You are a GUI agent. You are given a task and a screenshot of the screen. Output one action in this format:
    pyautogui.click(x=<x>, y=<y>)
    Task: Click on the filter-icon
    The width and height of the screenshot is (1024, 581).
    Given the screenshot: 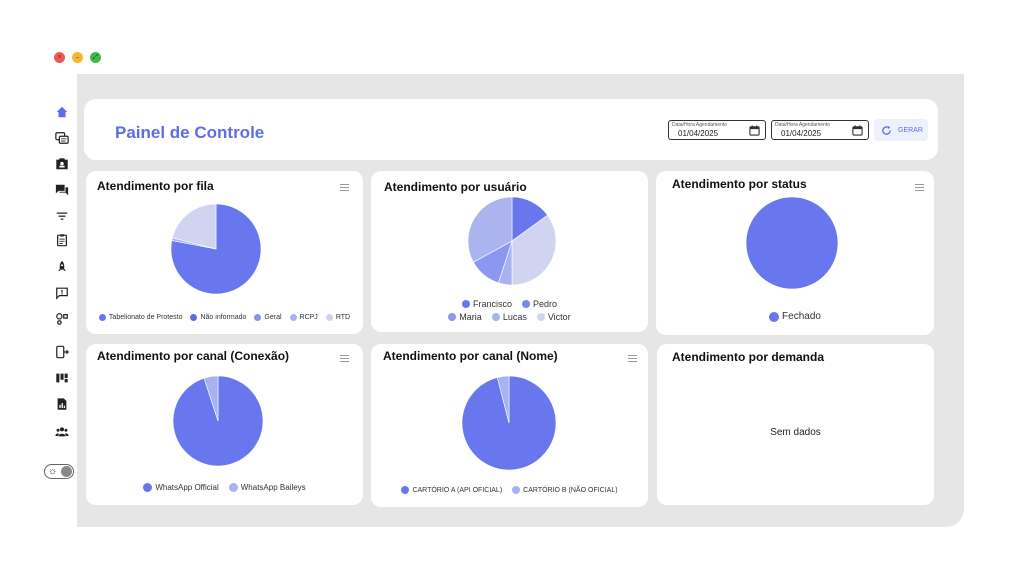 What is the action you would take?
    pyautogui.click(x=62, y=216)
    